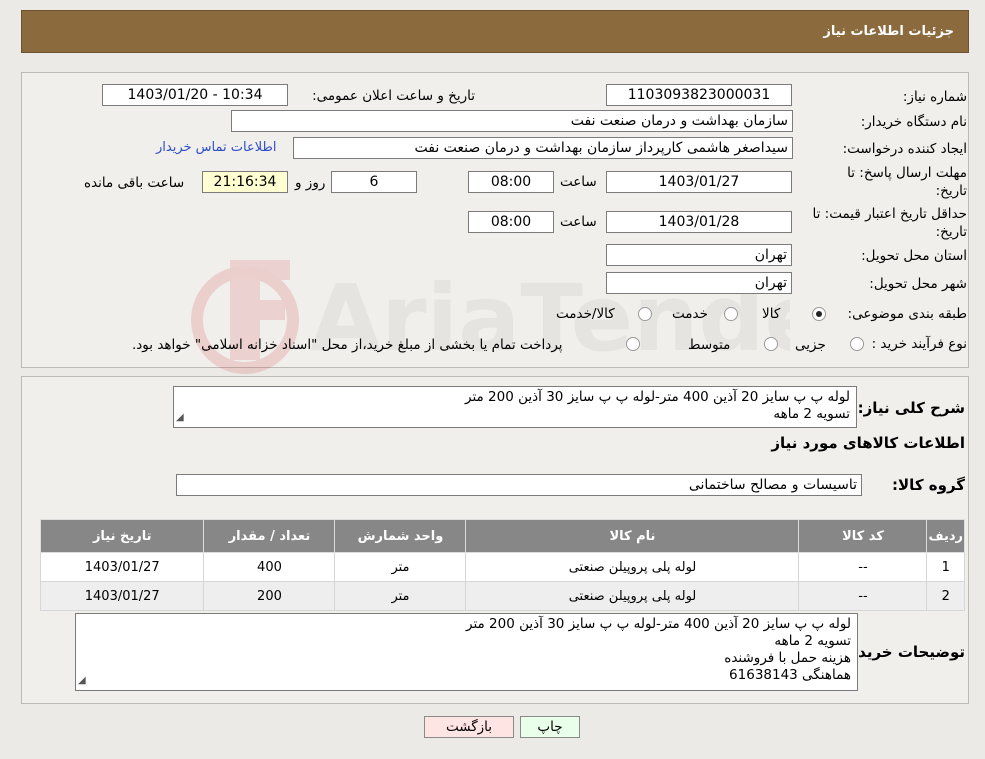 The width and height of the screenshot is (985, 759). I want to click on validity-date-field: 1403/01/28, so click(699, 222).